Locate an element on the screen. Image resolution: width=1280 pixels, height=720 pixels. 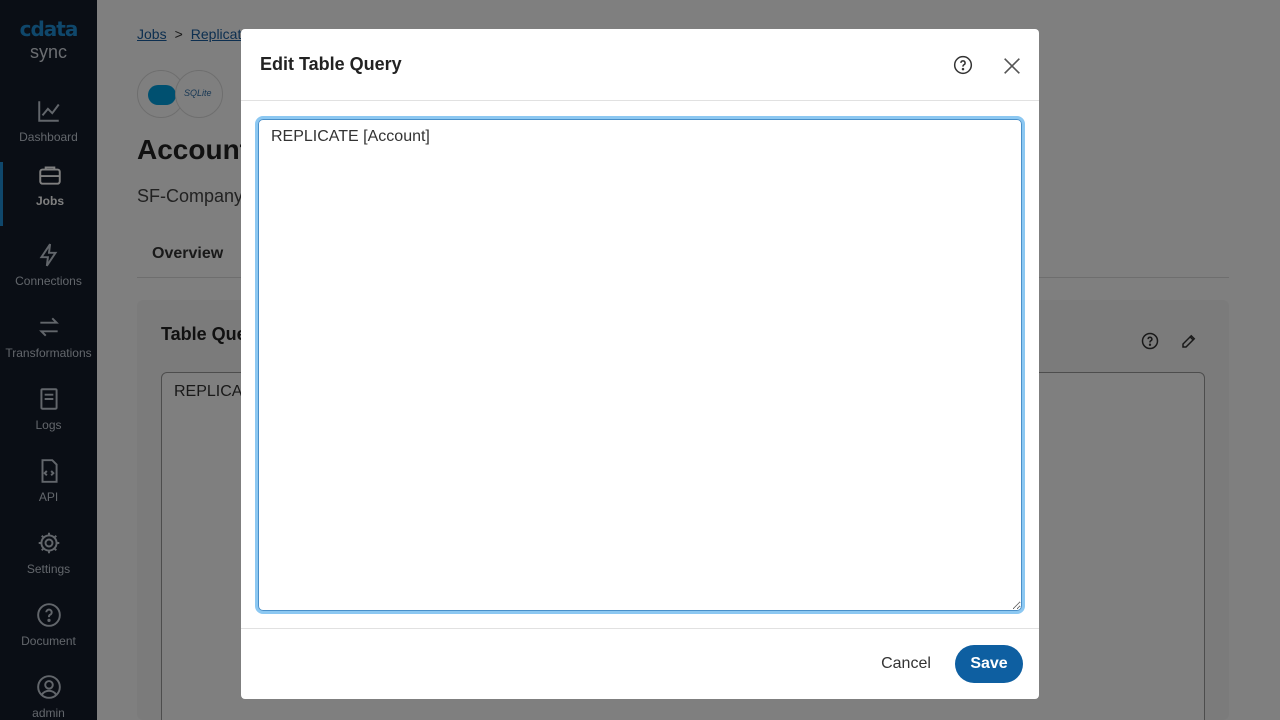
save-button: Save is located at coordinates (989, 664).